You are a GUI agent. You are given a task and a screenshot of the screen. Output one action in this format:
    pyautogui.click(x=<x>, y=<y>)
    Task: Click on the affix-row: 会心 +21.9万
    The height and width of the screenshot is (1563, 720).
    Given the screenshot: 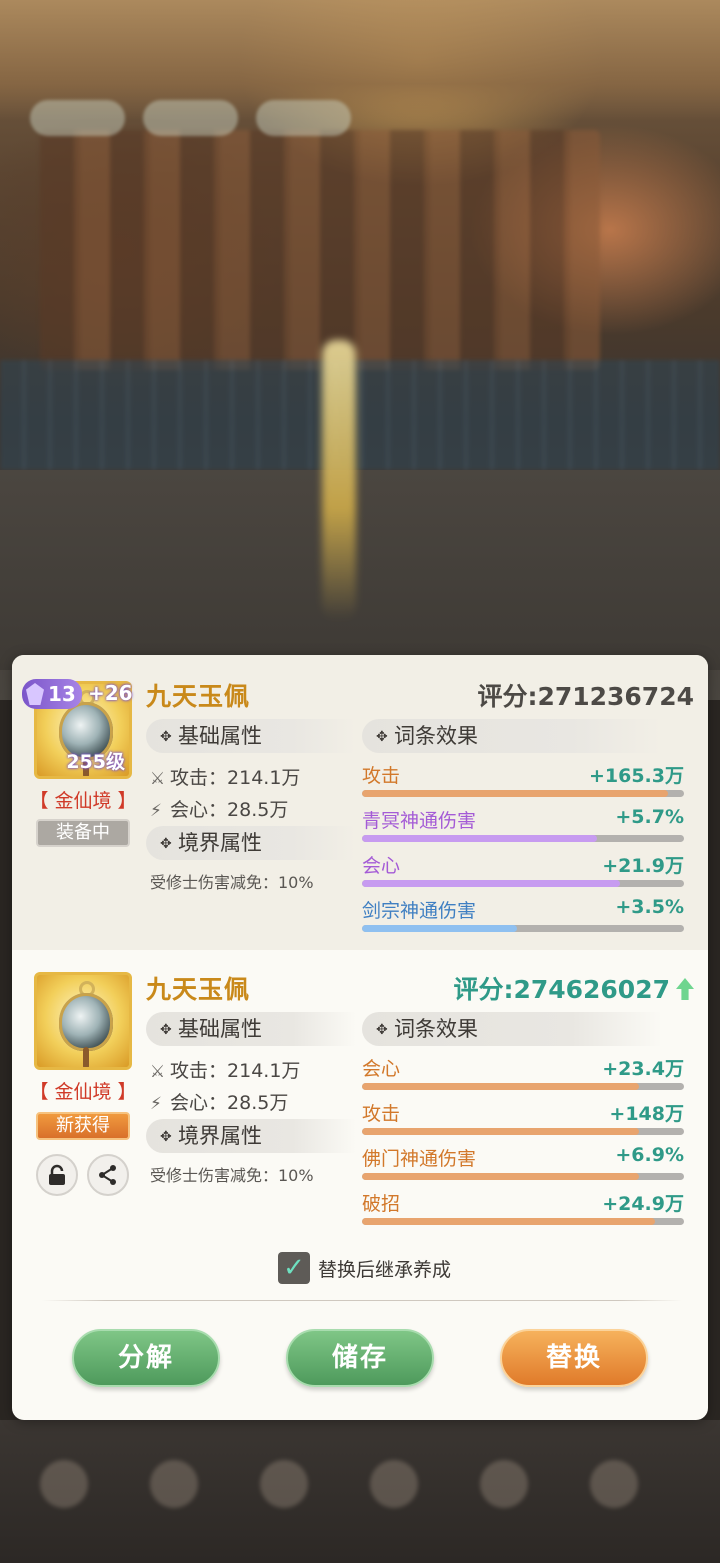 What is the action you would take?
    pyautogui.click(x=523, y=873)
    